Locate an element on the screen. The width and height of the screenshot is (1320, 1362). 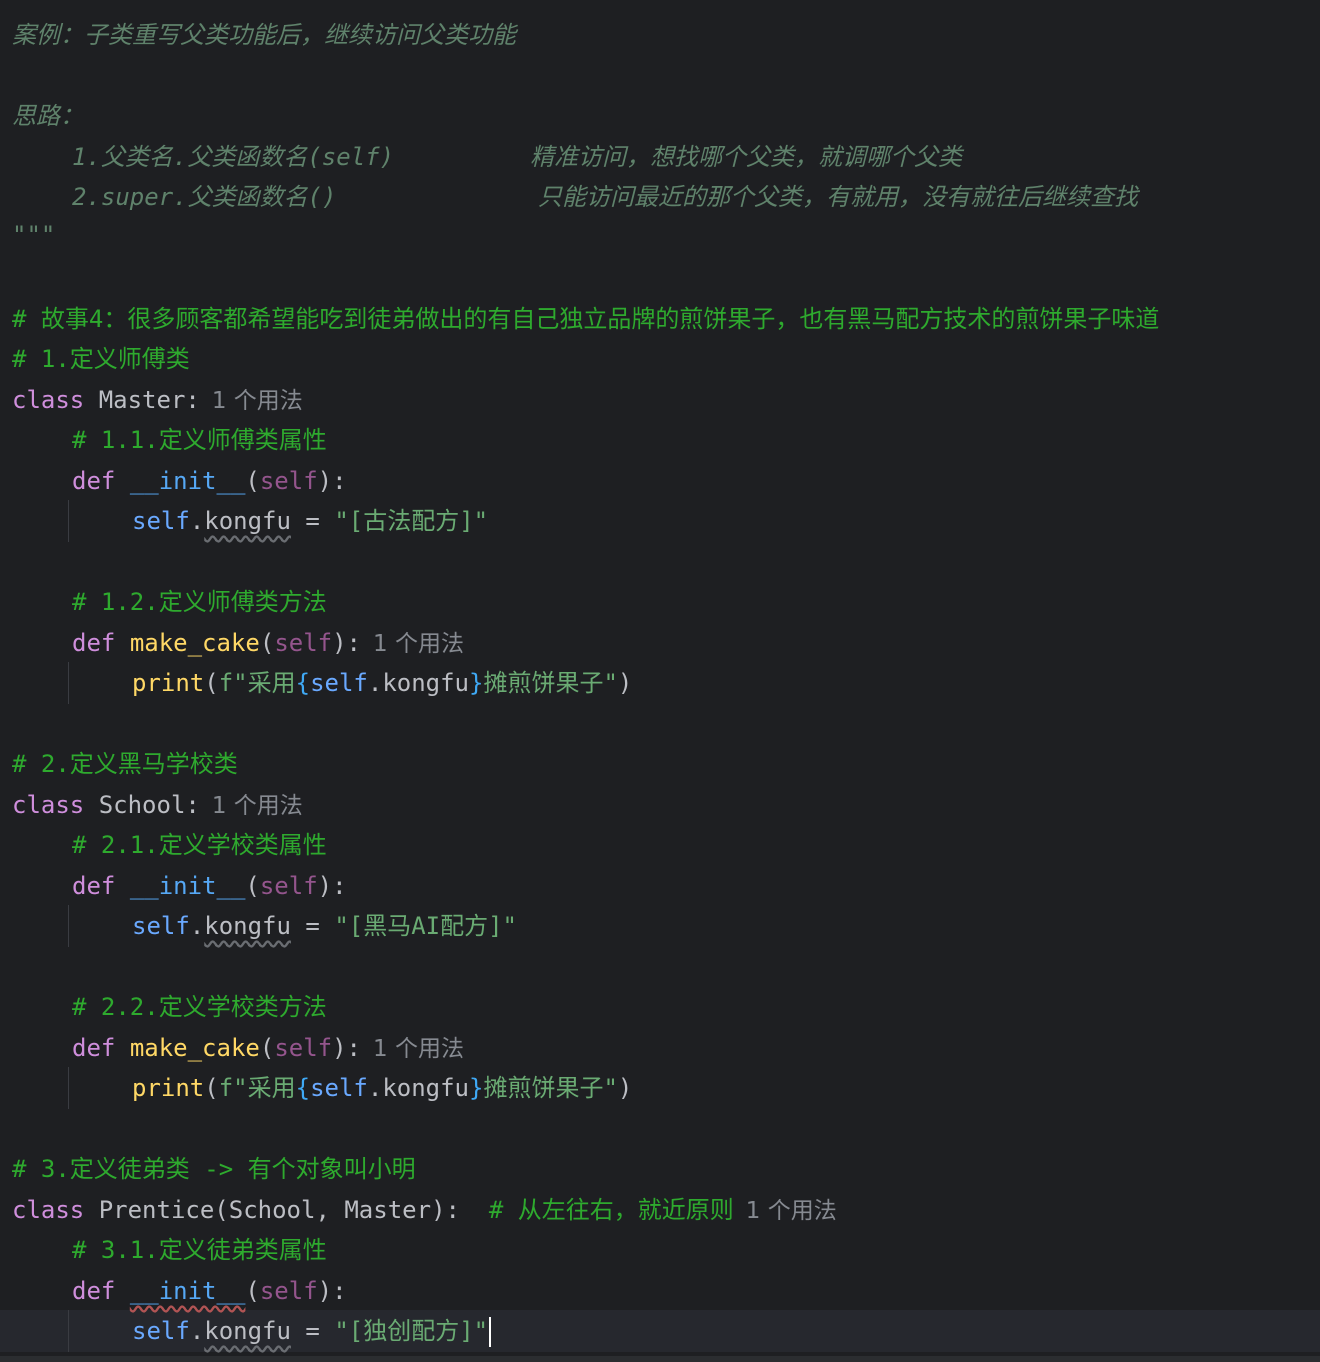
comment-define-prentice: # 3.定义徒弟类 -> 有个对象叫小明 is located at coordinates (214, 1169).